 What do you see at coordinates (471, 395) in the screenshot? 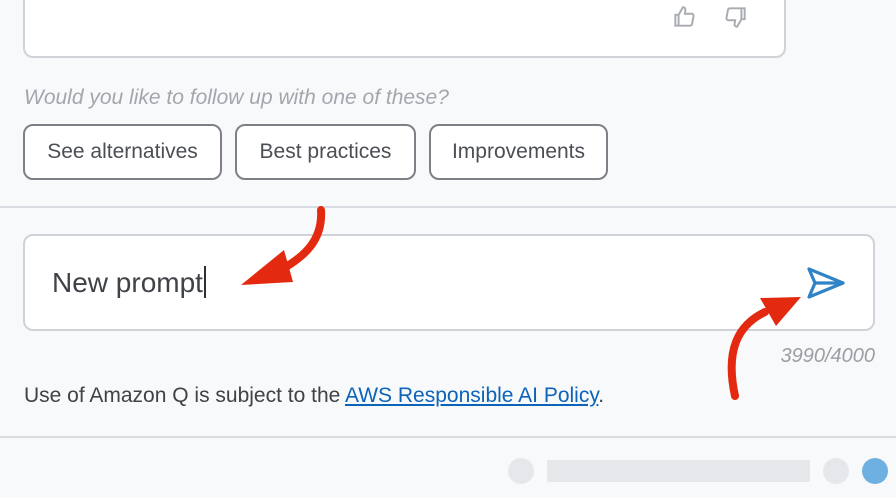
I see `responsible-ai-policy-link: AWS Responsible AI Policy` at bounding box center [471, 395].